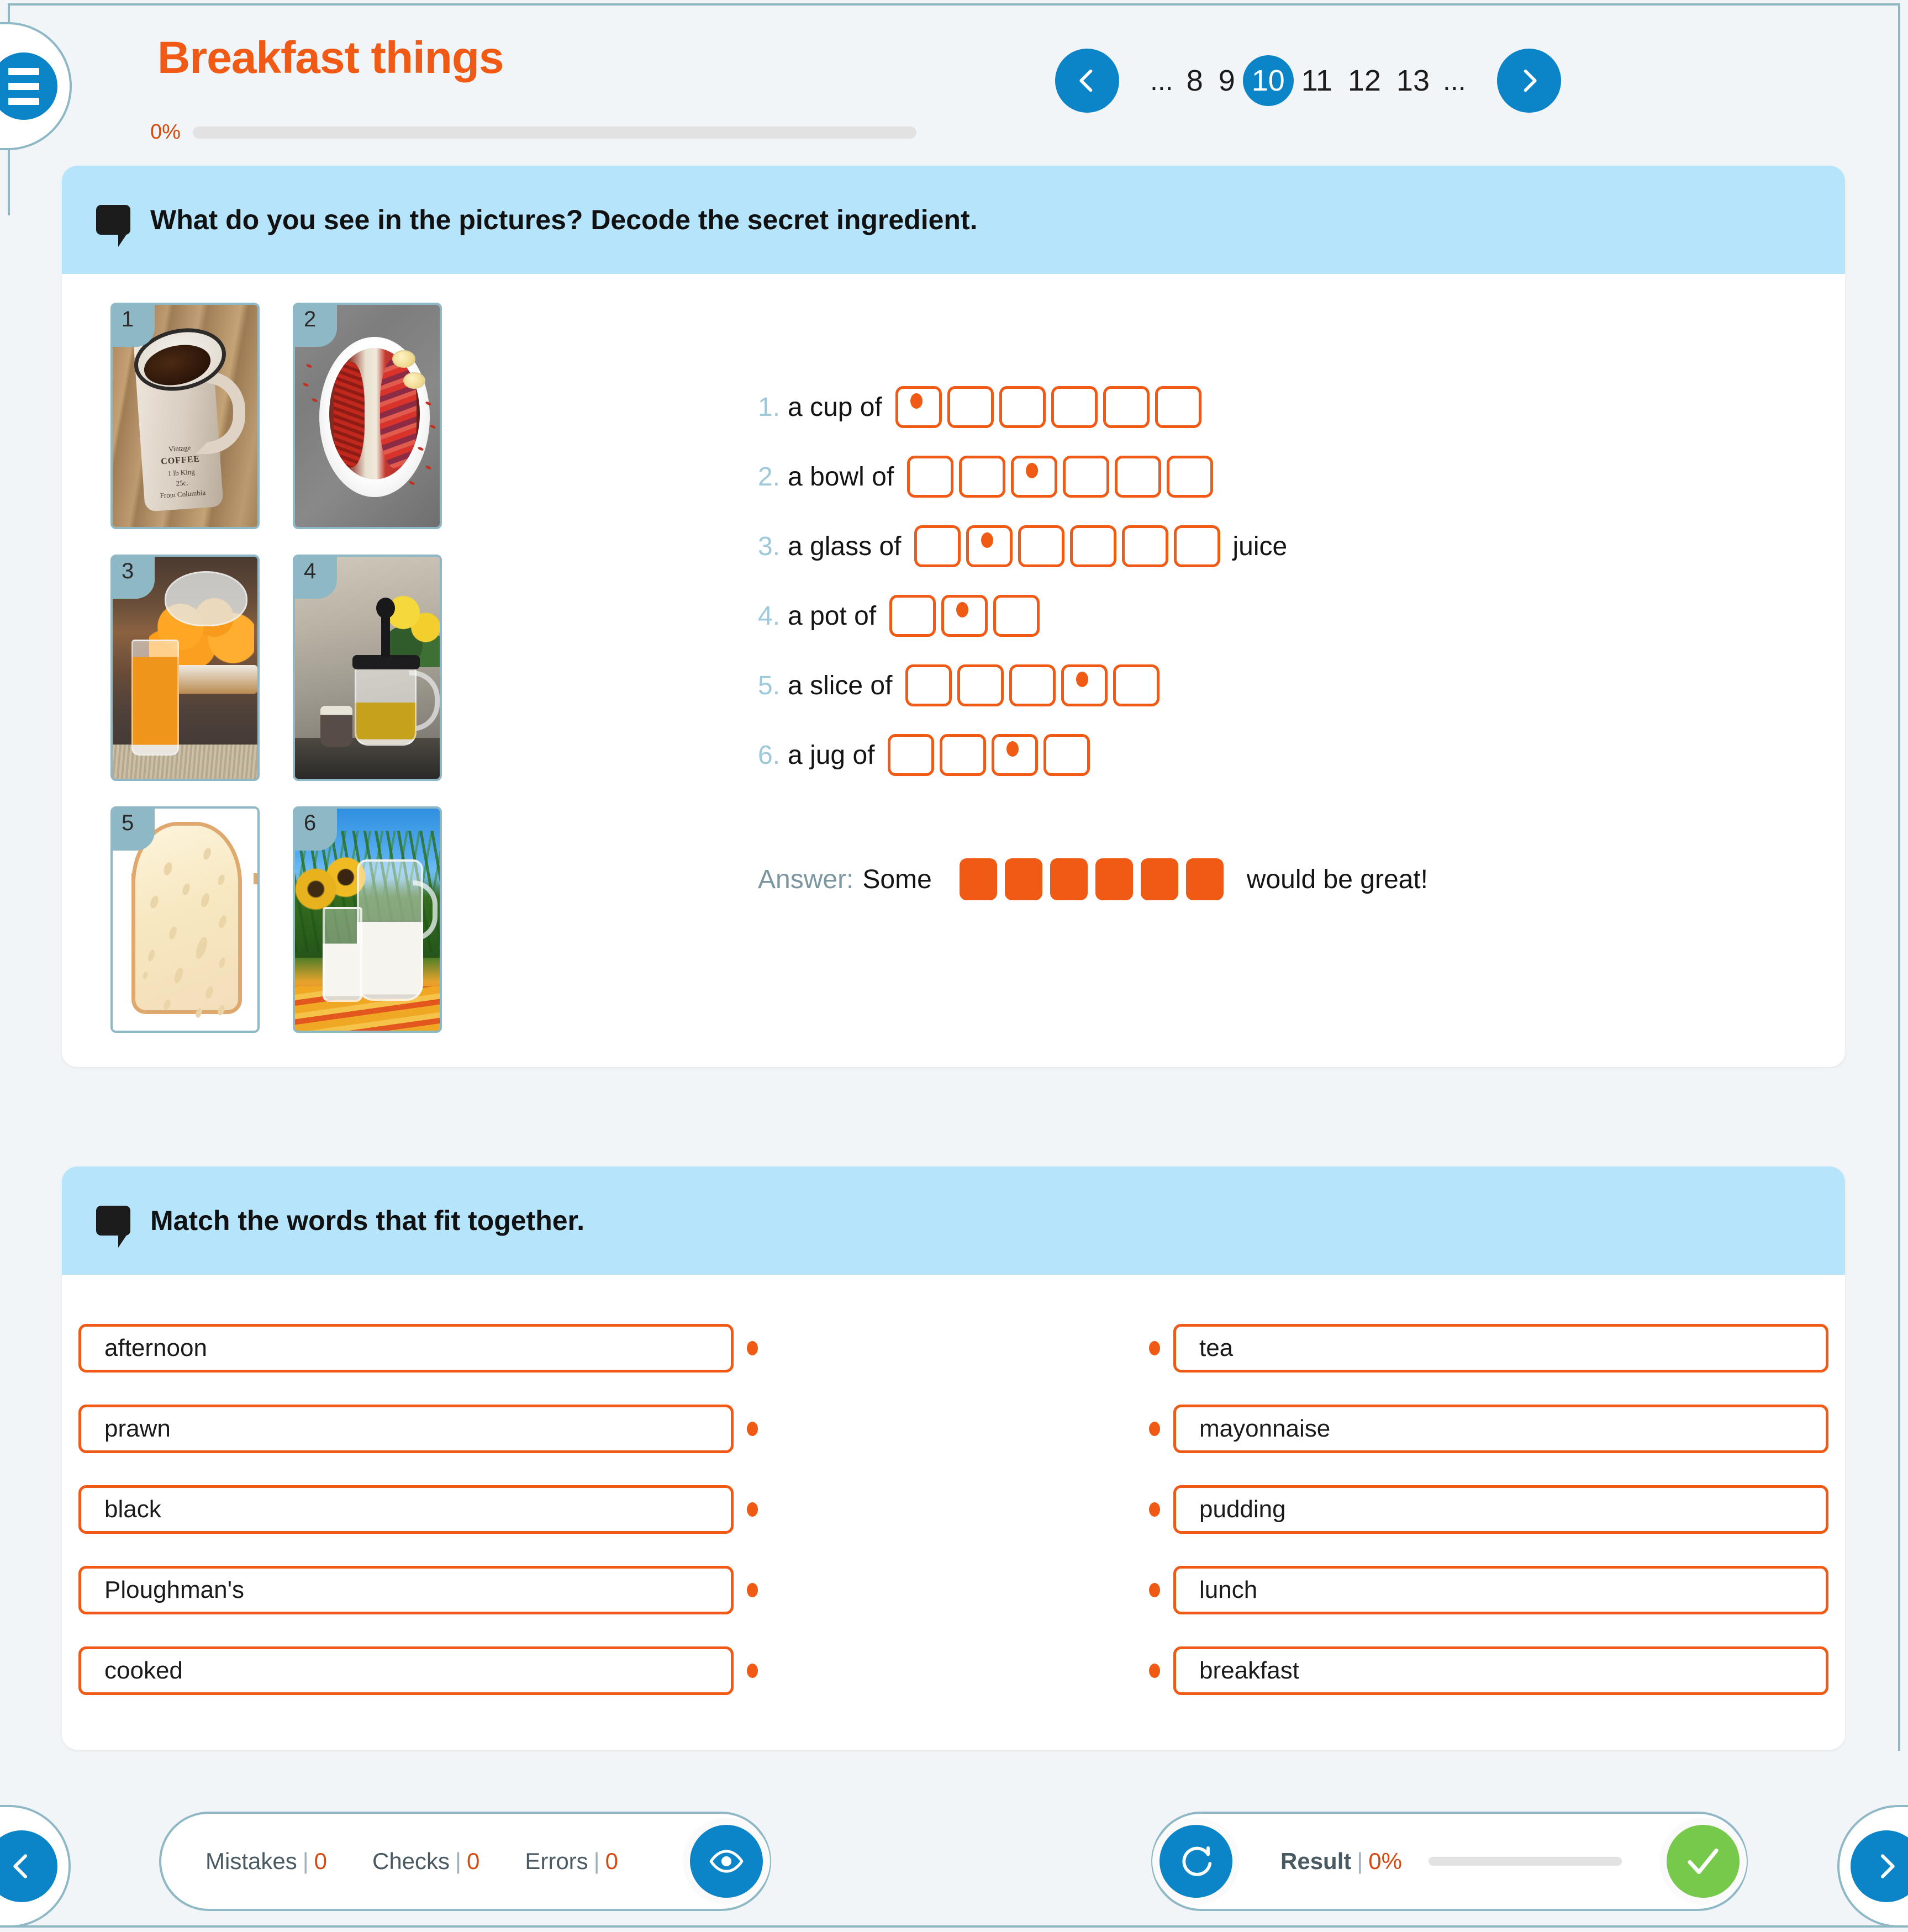 The width and height of the screenshot is (1908, 1932). Describe the element at coordinates (1087, 81) in the screenshot. I see `pagination-prev-button` at that location.